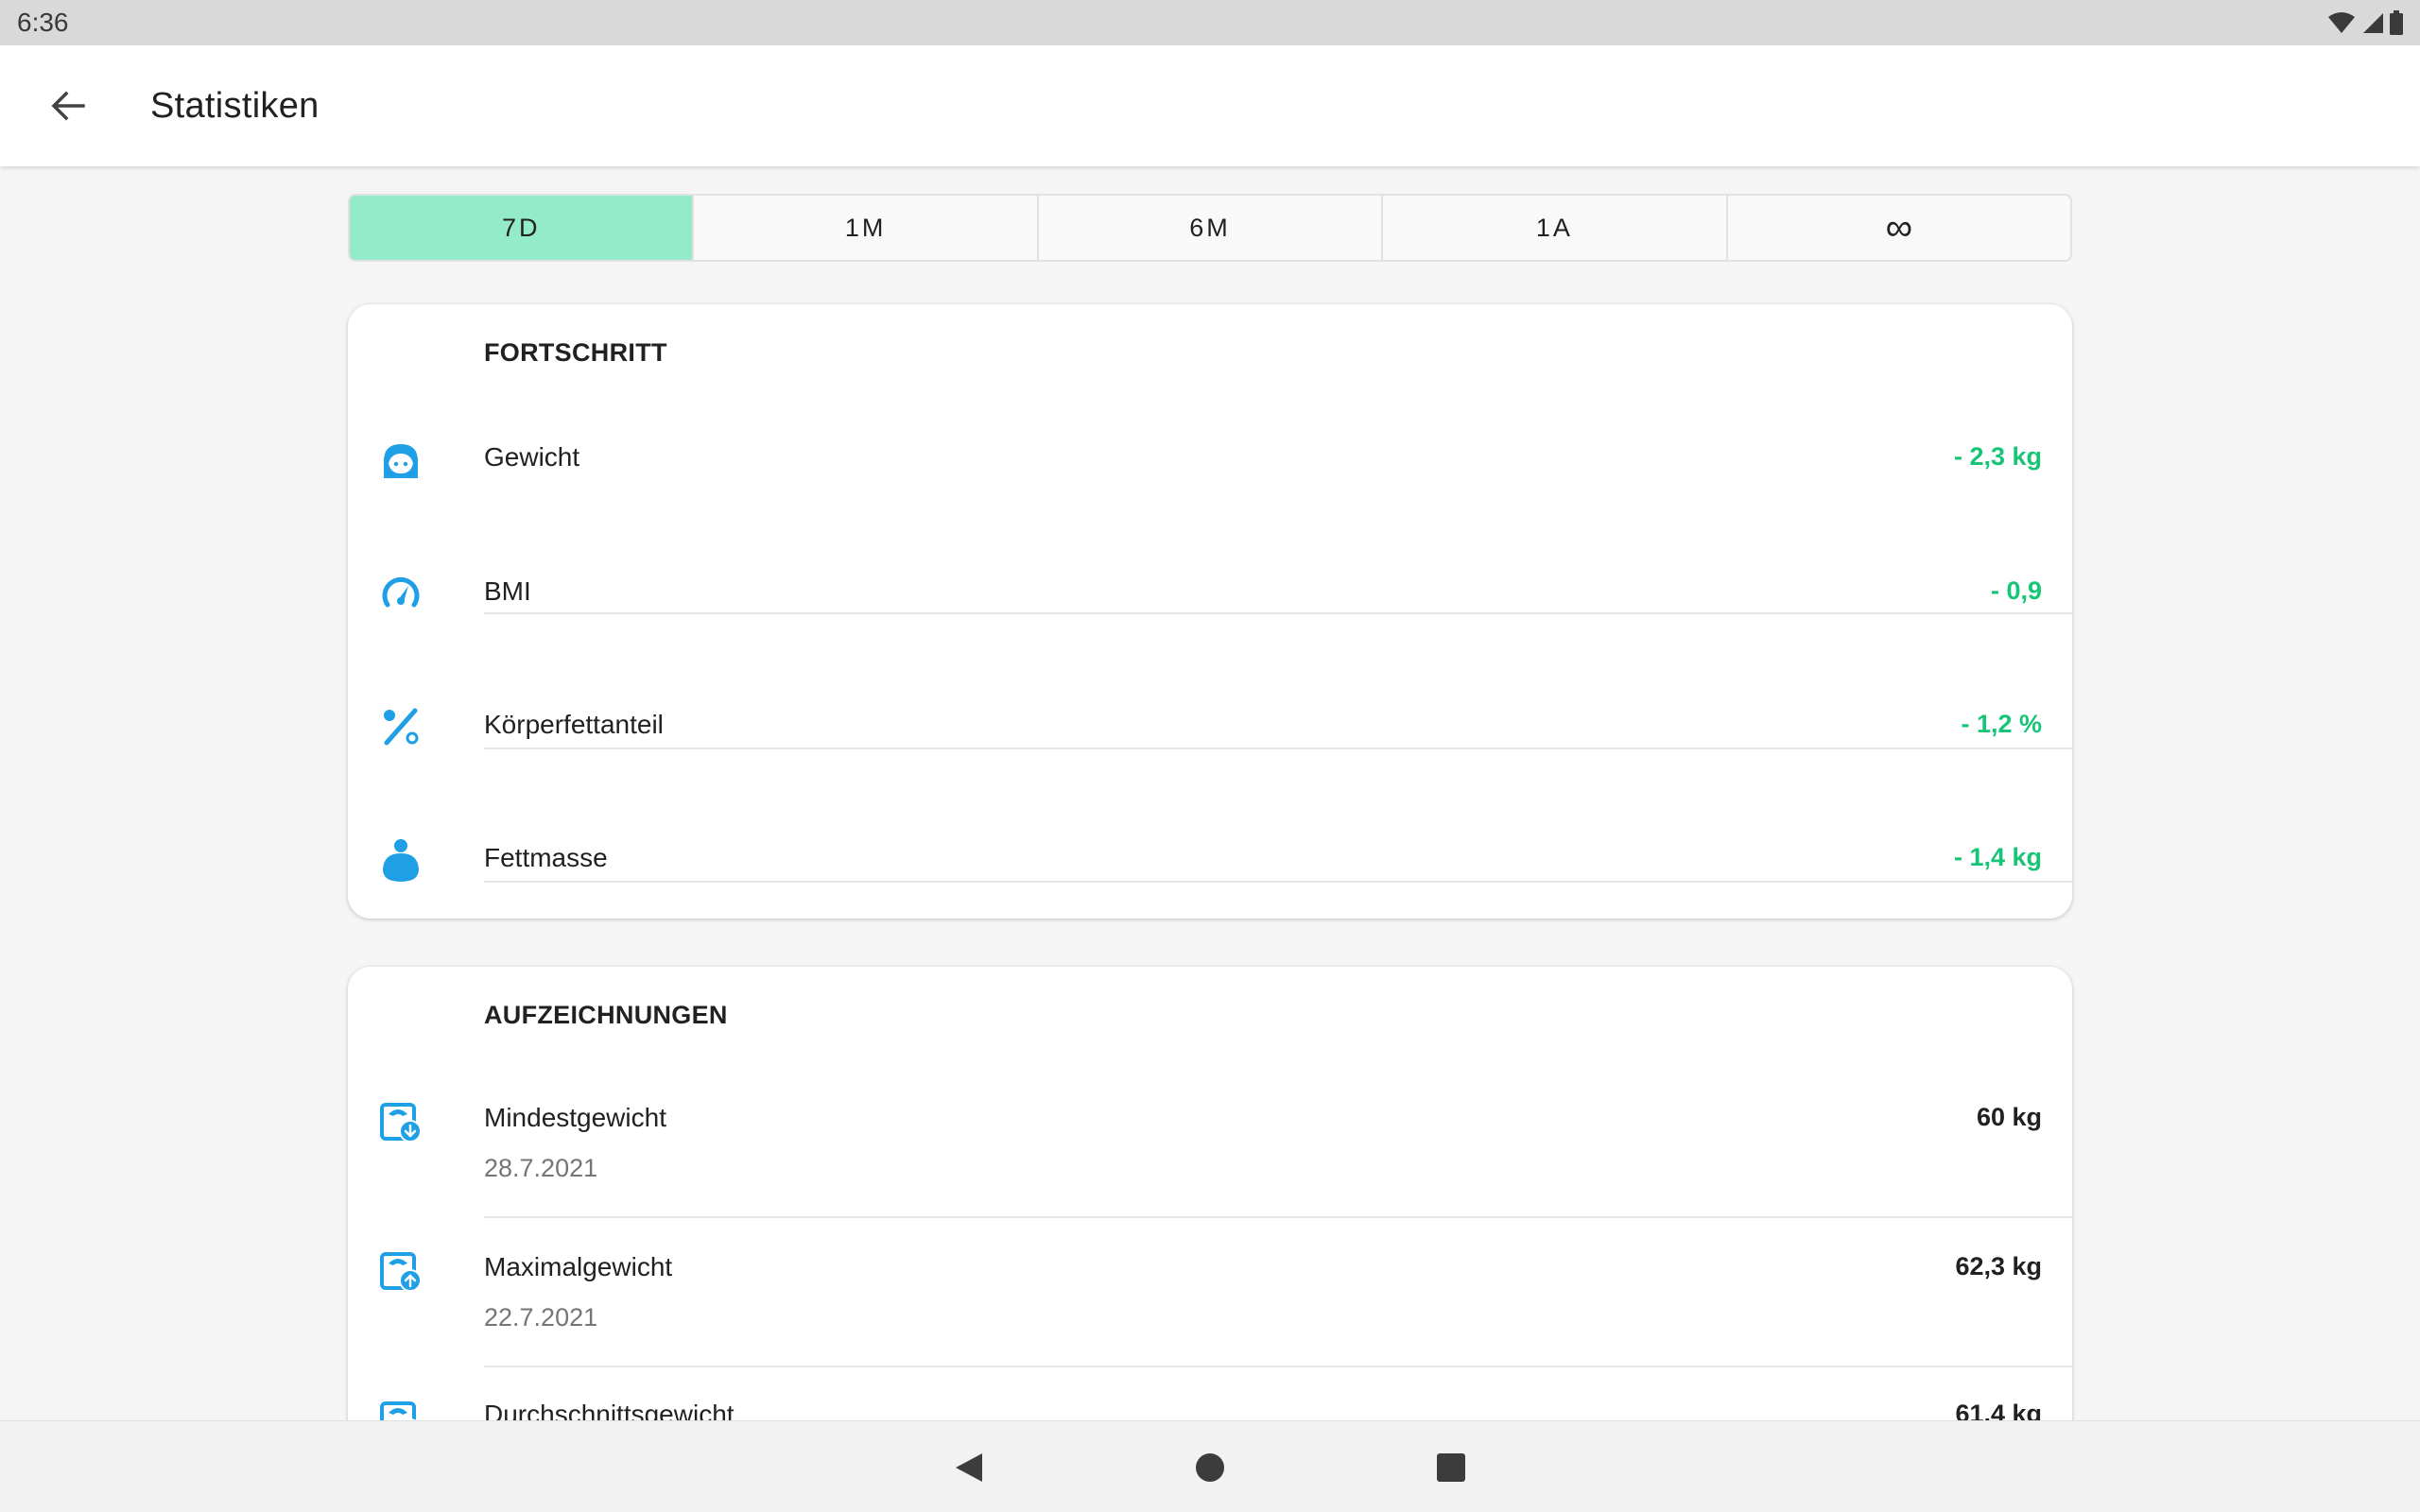  Describe the element at coordinates (2396, 22) in the screenshot. I see `battery-icon` at that location.